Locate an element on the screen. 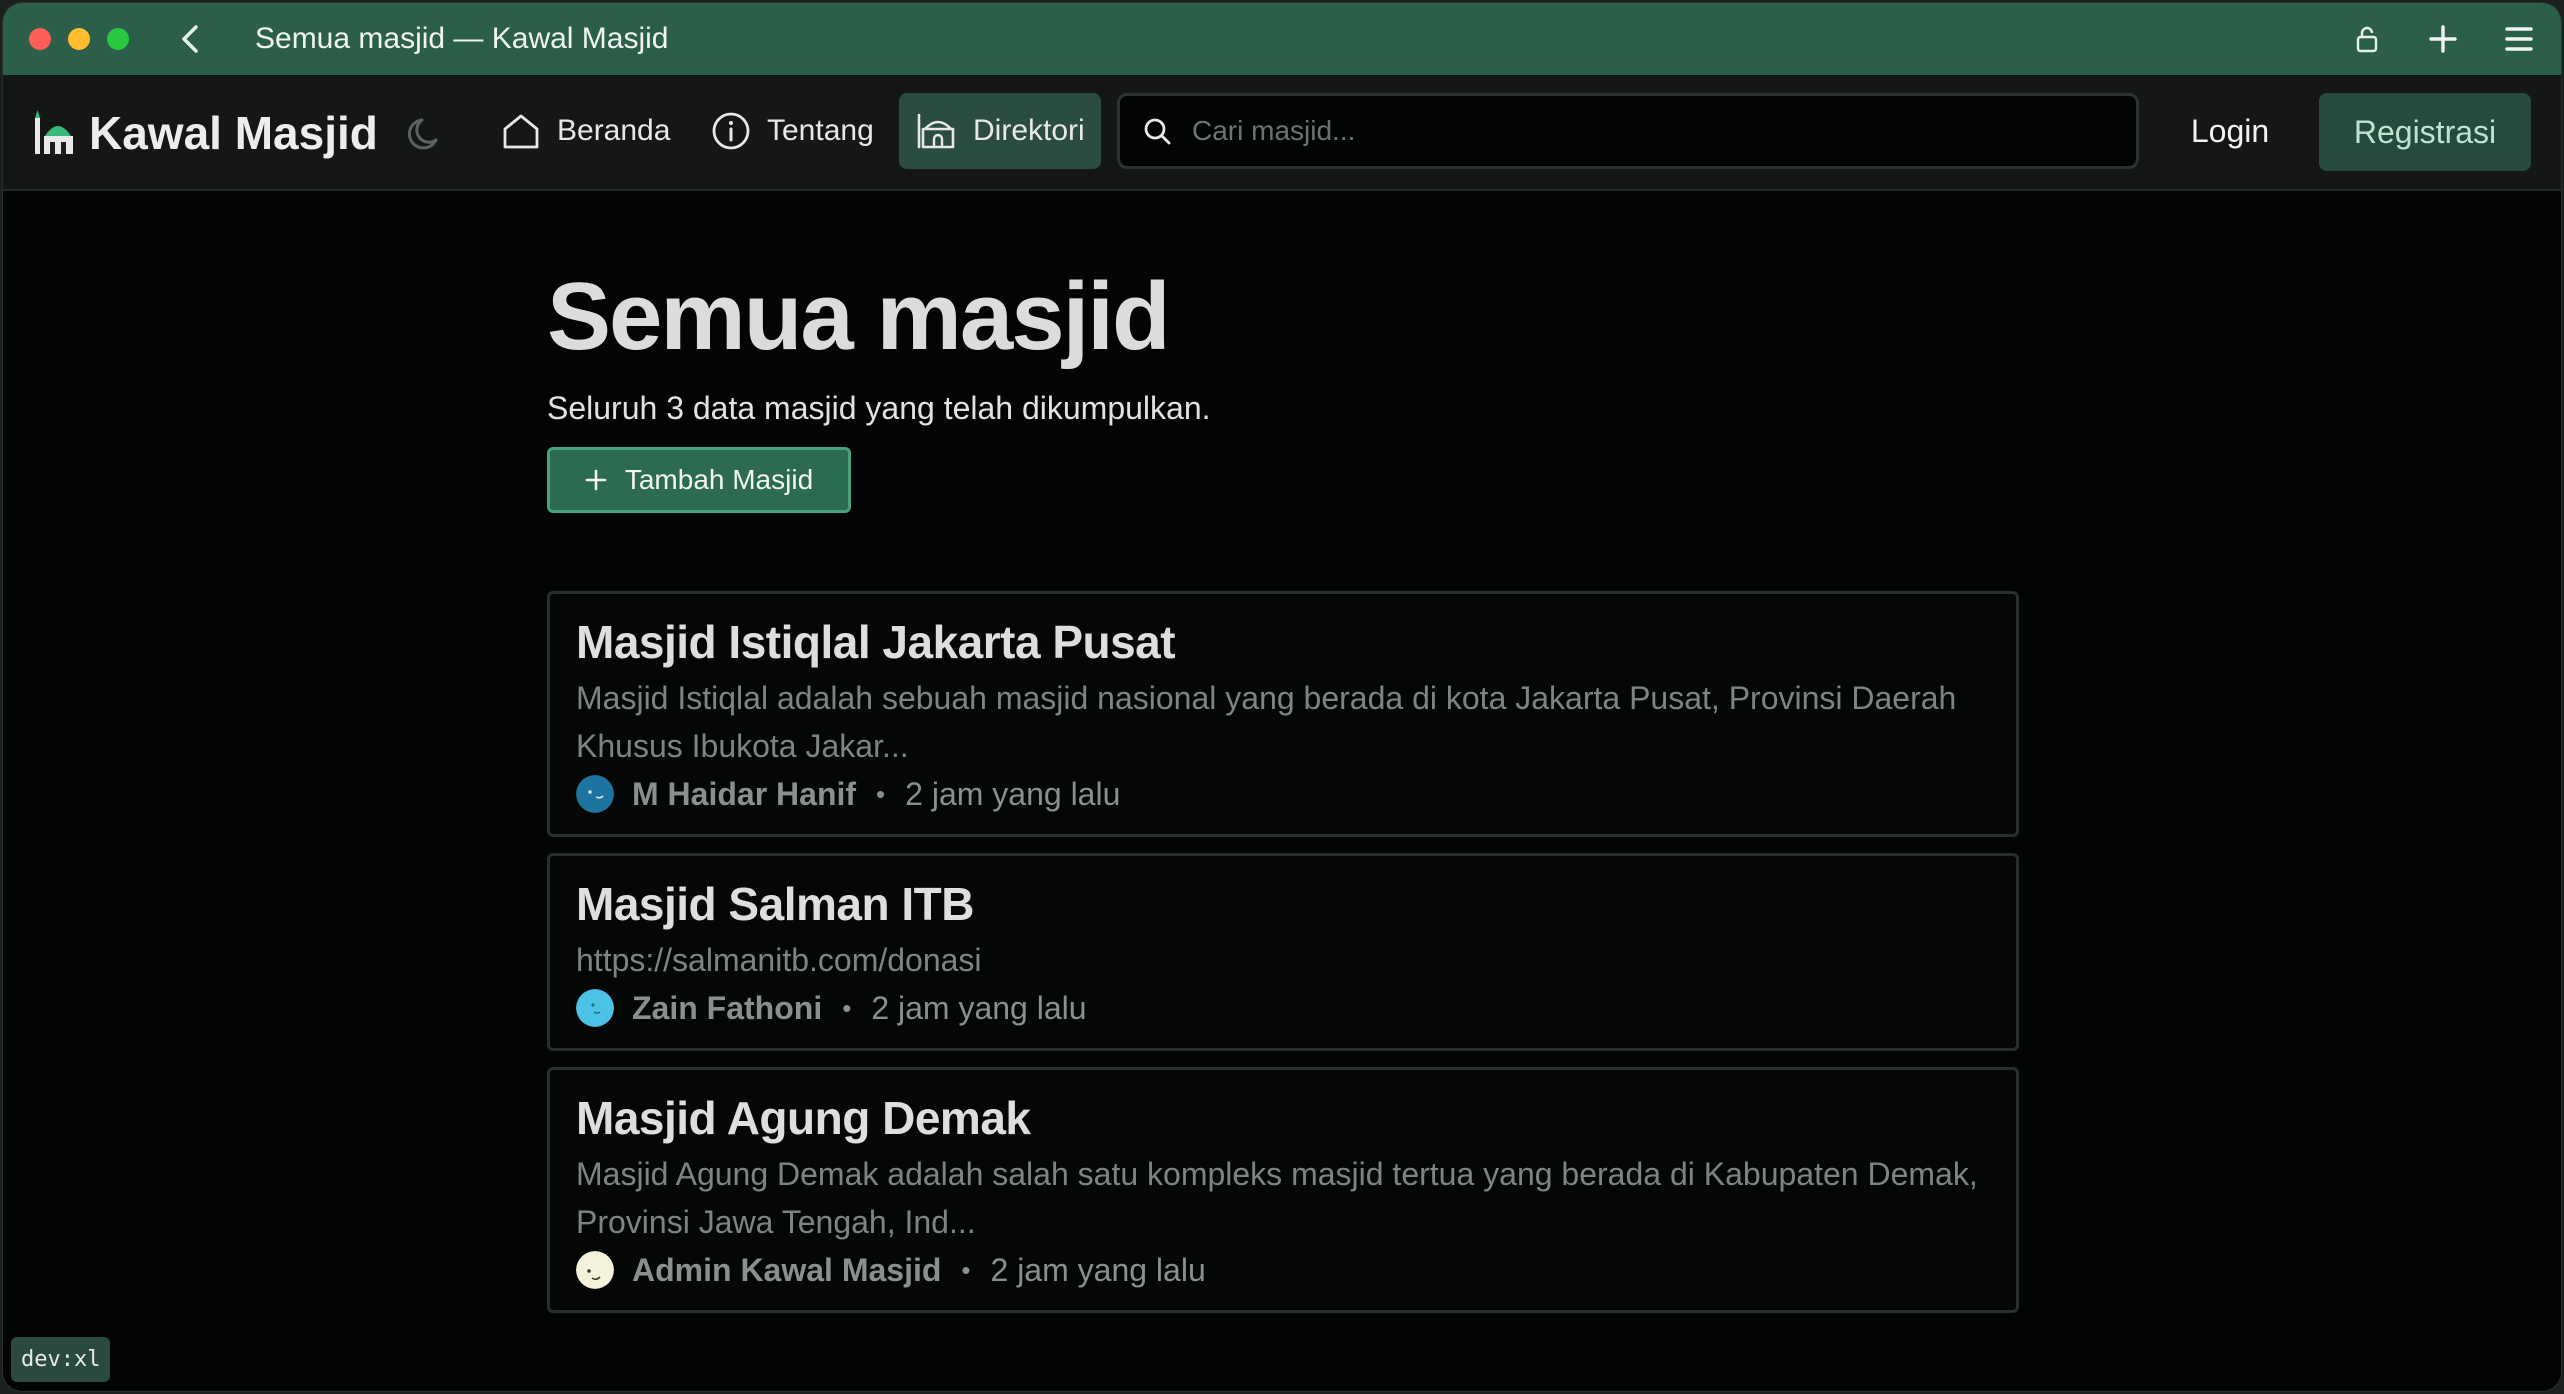 This screenshot has height=1394, width=2564. page-title: Semua masjid is located at coordinates (859, 316).